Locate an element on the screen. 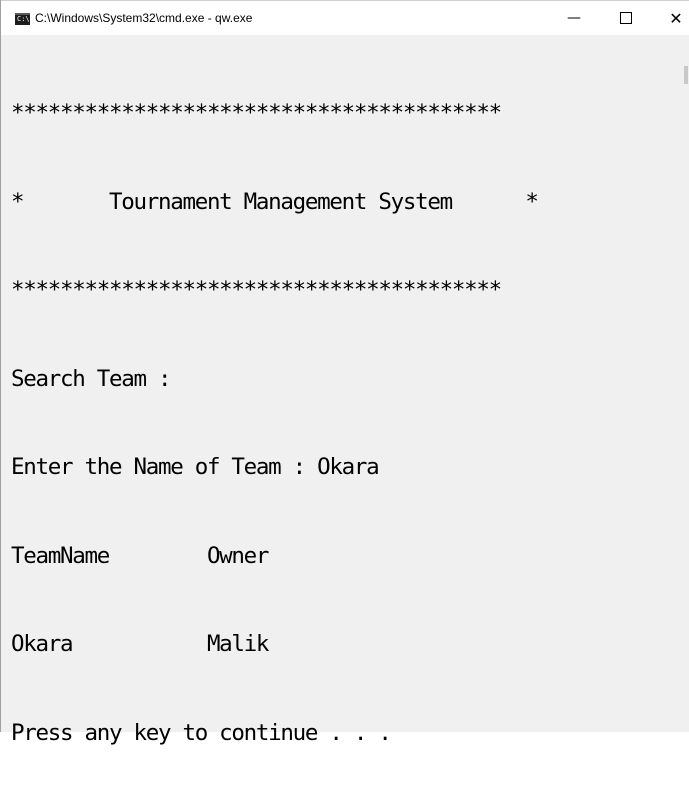 The height and width of the screenshot is (807, 689). window-title: C:\Windows\System32\cmd.exe - qw.exe is located at coordinates (144, 18).